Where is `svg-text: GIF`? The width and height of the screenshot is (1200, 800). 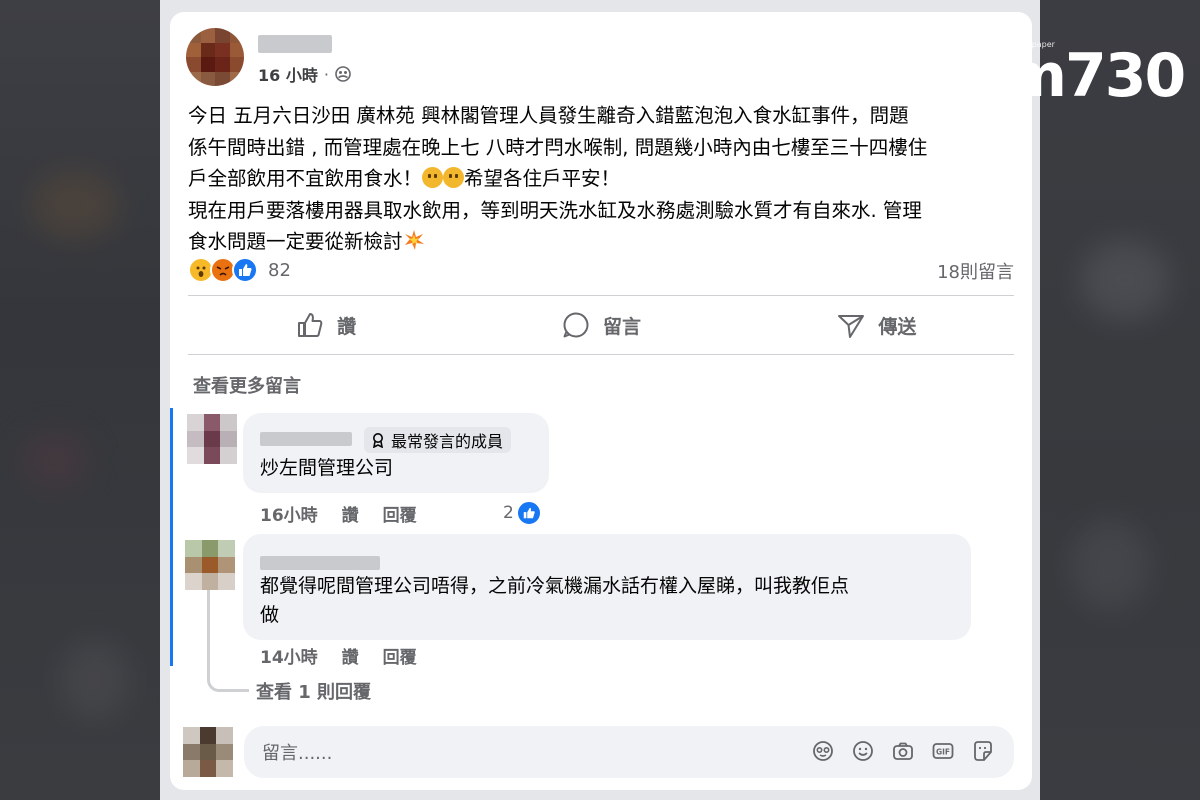 svg-text: GIF is located at coordinates (943, 752).